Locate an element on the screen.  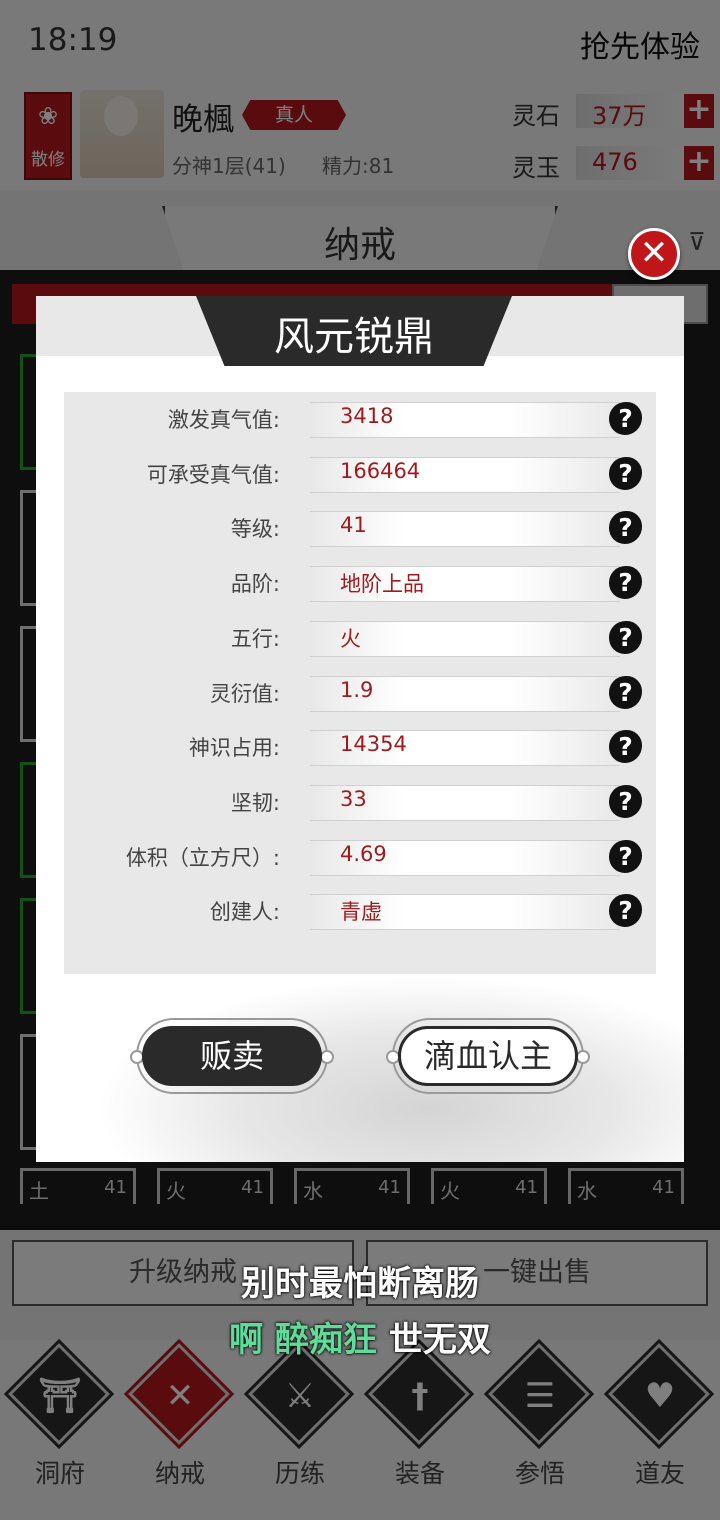
property-label: 灵衍值: is located at coordinates (244, 693).